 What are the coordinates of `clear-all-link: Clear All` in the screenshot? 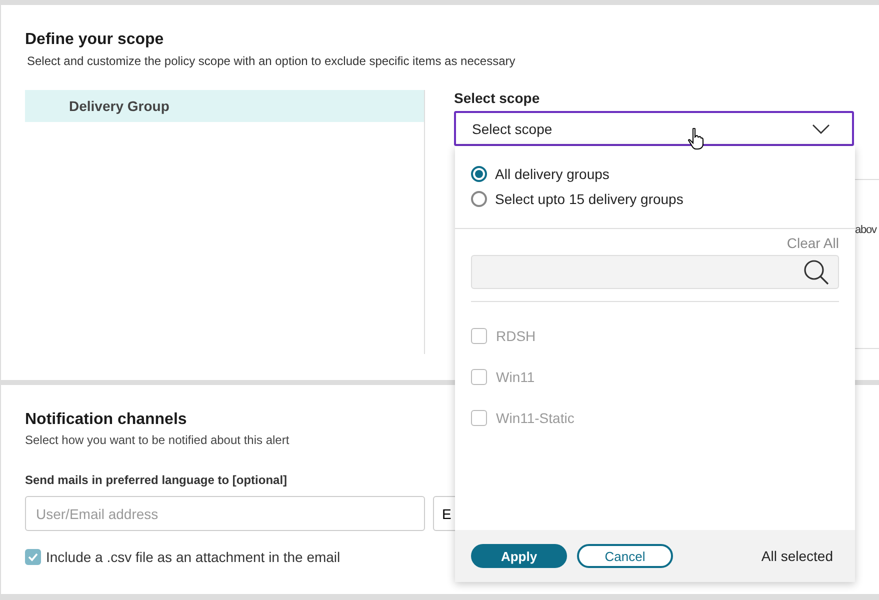 It's located at (812, 243).